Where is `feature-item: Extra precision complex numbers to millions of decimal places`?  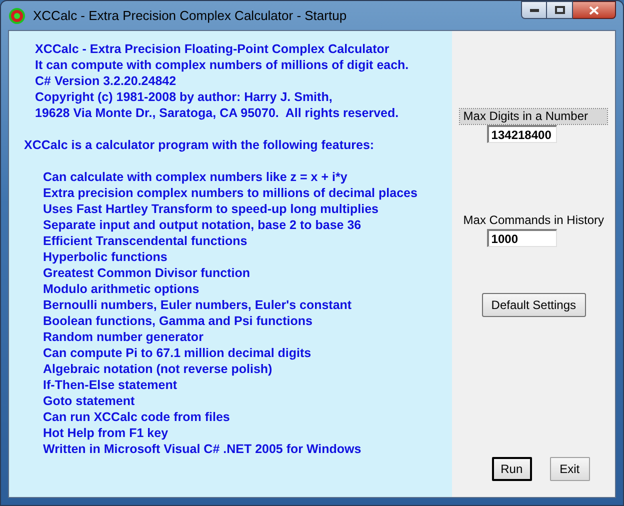
feature-item: Extra precision complex numbers to millions of decimal places is located at coordinates (230, 193).